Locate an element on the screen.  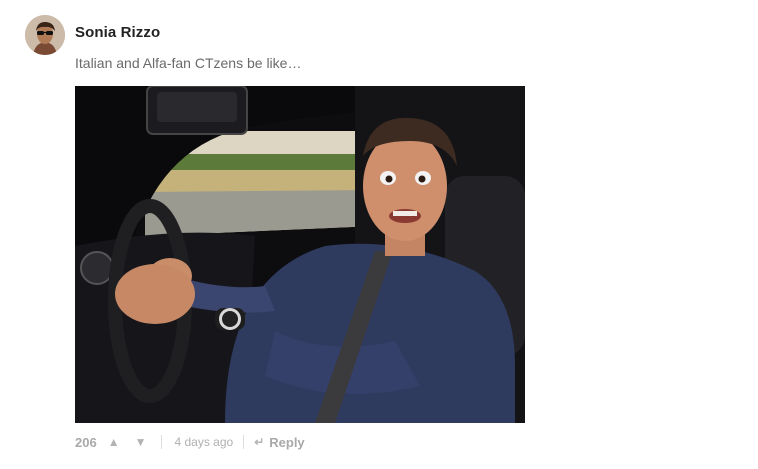
reply-button: ↵ Reply is located at coordinates (279, 442).